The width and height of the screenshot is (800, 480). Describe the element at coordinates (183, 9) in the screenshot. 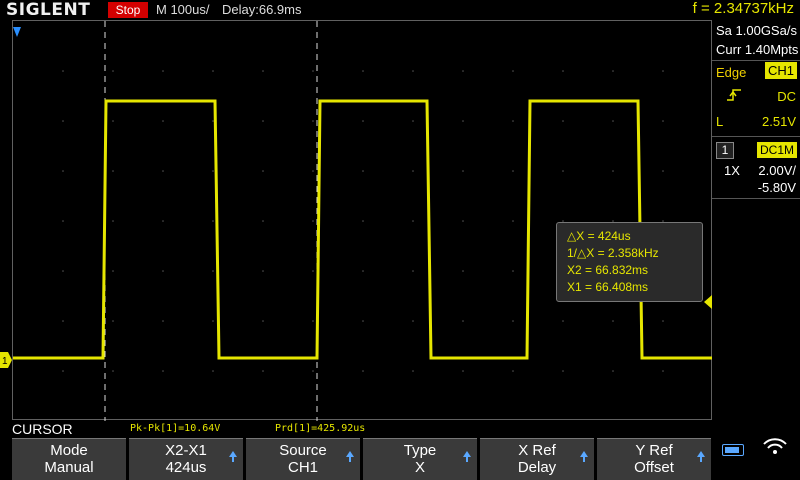

I see `timebase-readout: M 100us/` at that location.